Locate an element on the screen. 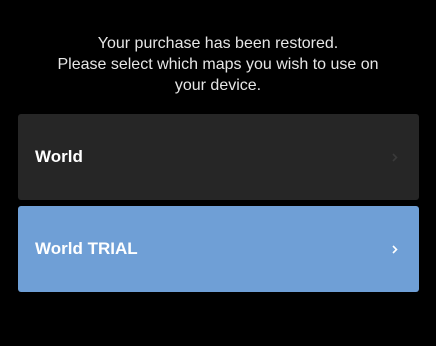 The width and height of the screenshot is (436, 346). map-option-label: World is located at coordinates (59, 156).